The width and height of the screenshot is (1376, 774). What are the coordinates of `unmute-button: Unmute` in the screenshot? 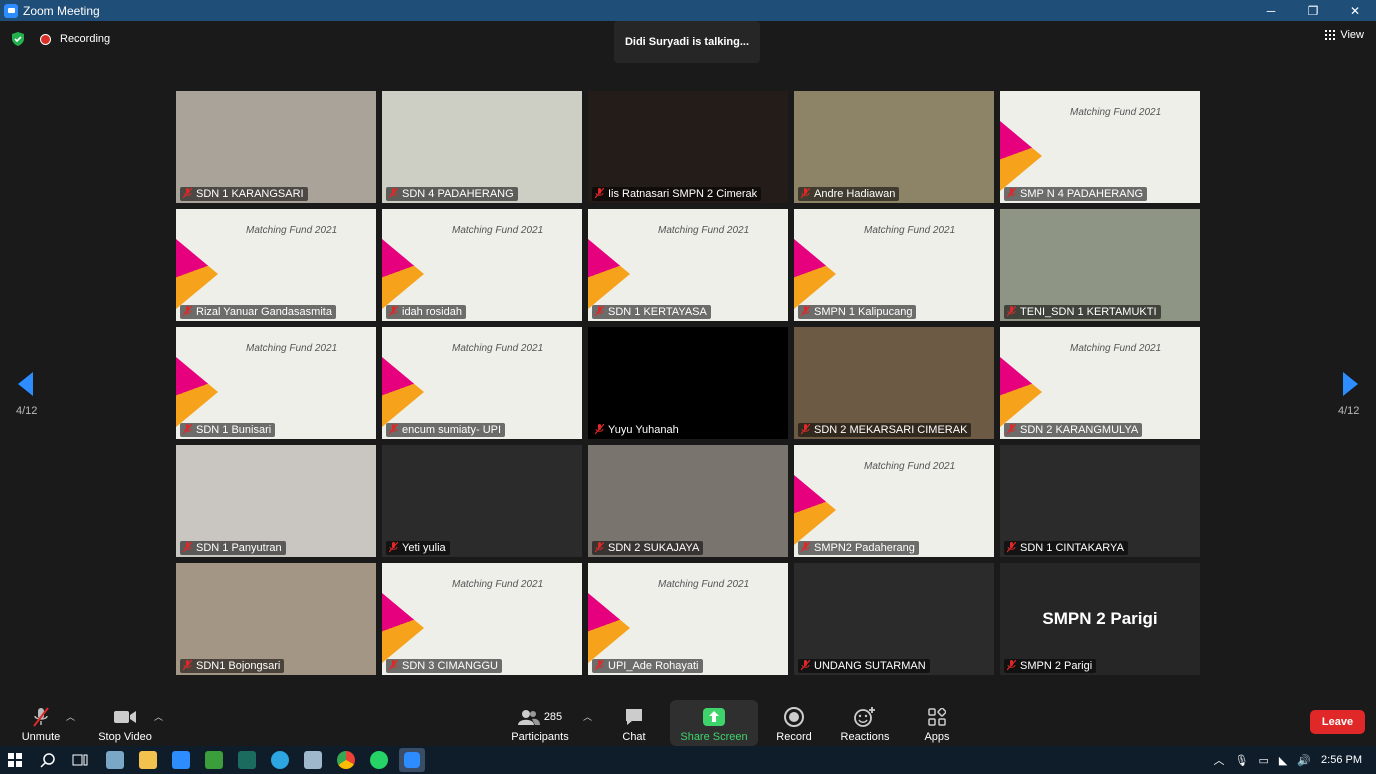 It's located at (41, 723).